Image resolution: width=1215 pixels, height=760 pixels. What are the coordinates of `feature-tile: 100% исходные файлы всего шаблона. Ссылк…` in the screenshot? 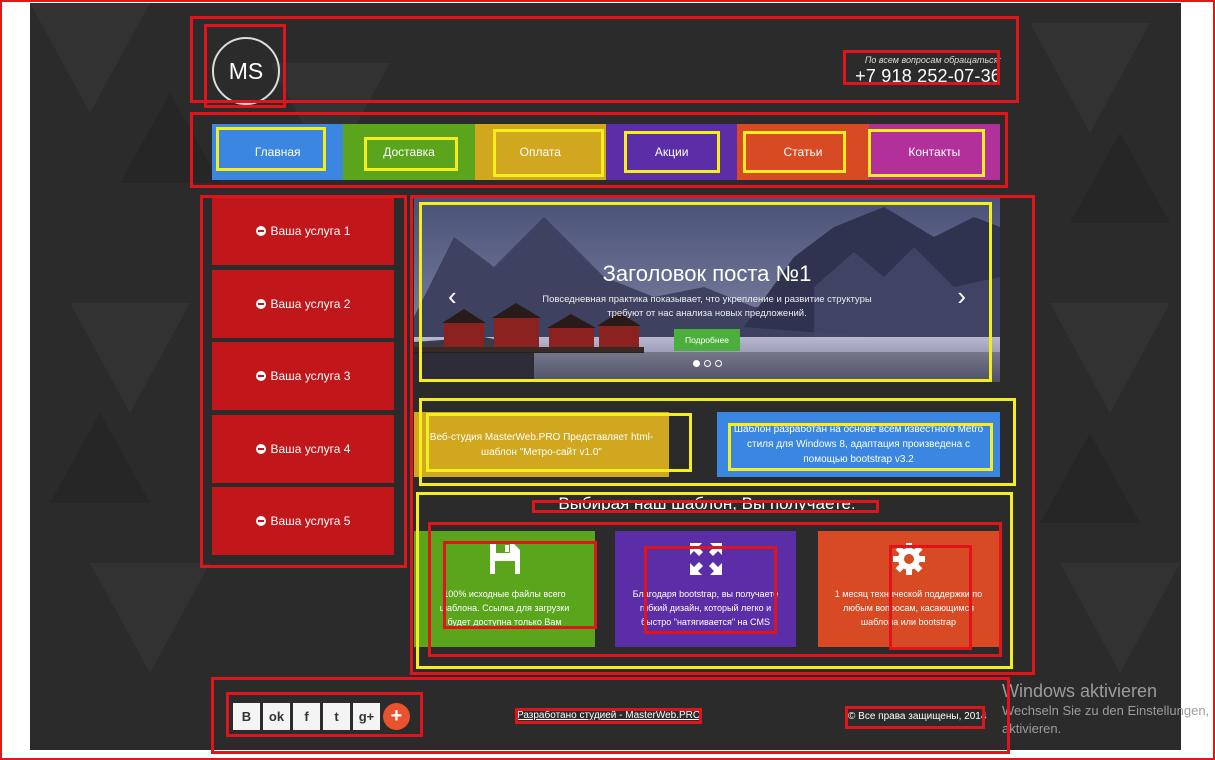 It's located at (504, 589).